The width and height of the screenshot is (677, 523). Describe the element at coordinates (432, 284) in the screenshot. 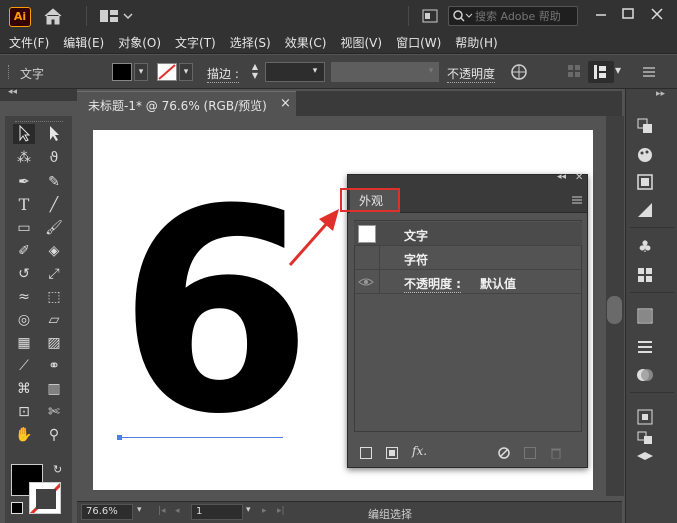

I see `opacity-link: 不透明度 :` at that location.